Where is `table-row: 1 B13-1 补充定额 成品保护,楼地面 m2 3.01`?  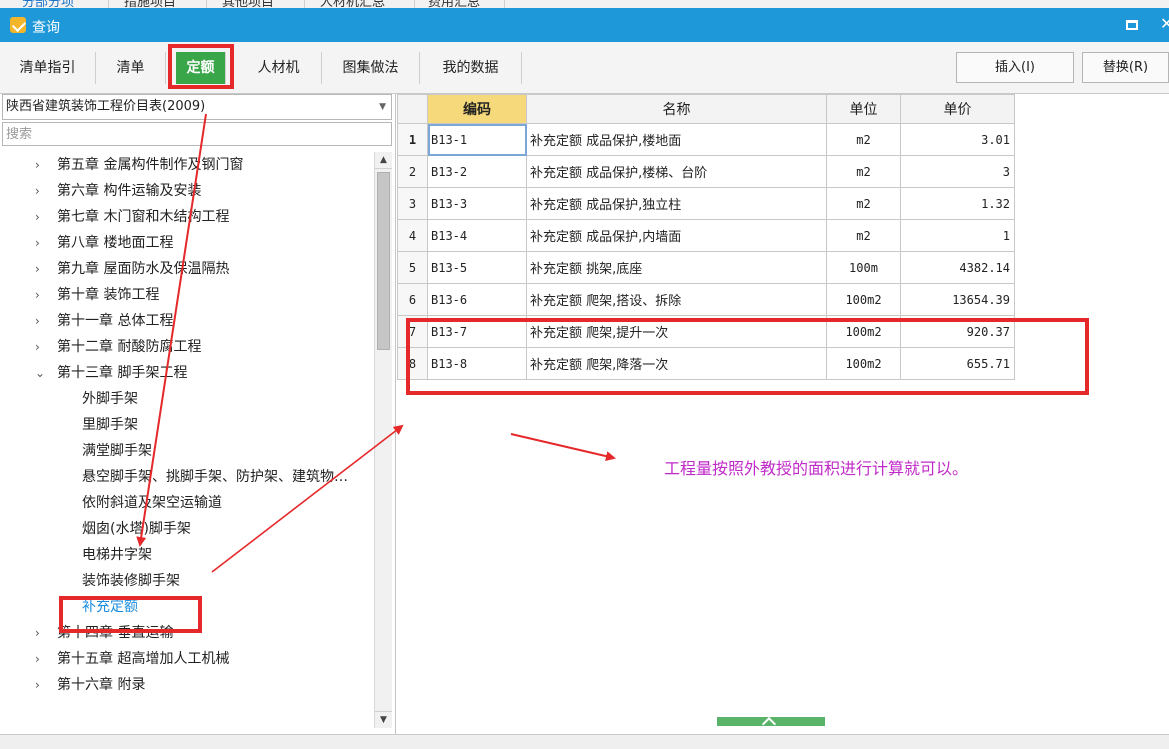 table-row: 1 B13-1 补充定额 成品保护,楼地面 m2 3.01 is located at coordinates (706, 139).